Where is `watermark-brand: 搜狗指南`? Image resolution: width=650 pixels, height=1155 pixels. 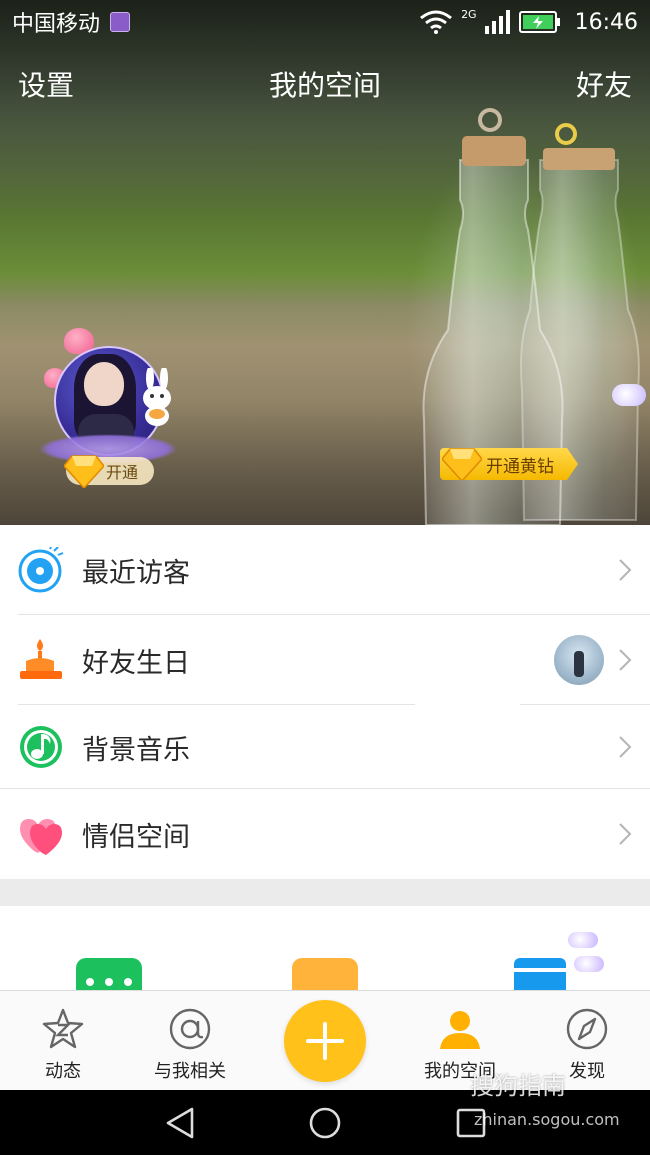 watermark-brand: 搜狗指南 is located at coordinates (518, 1086).